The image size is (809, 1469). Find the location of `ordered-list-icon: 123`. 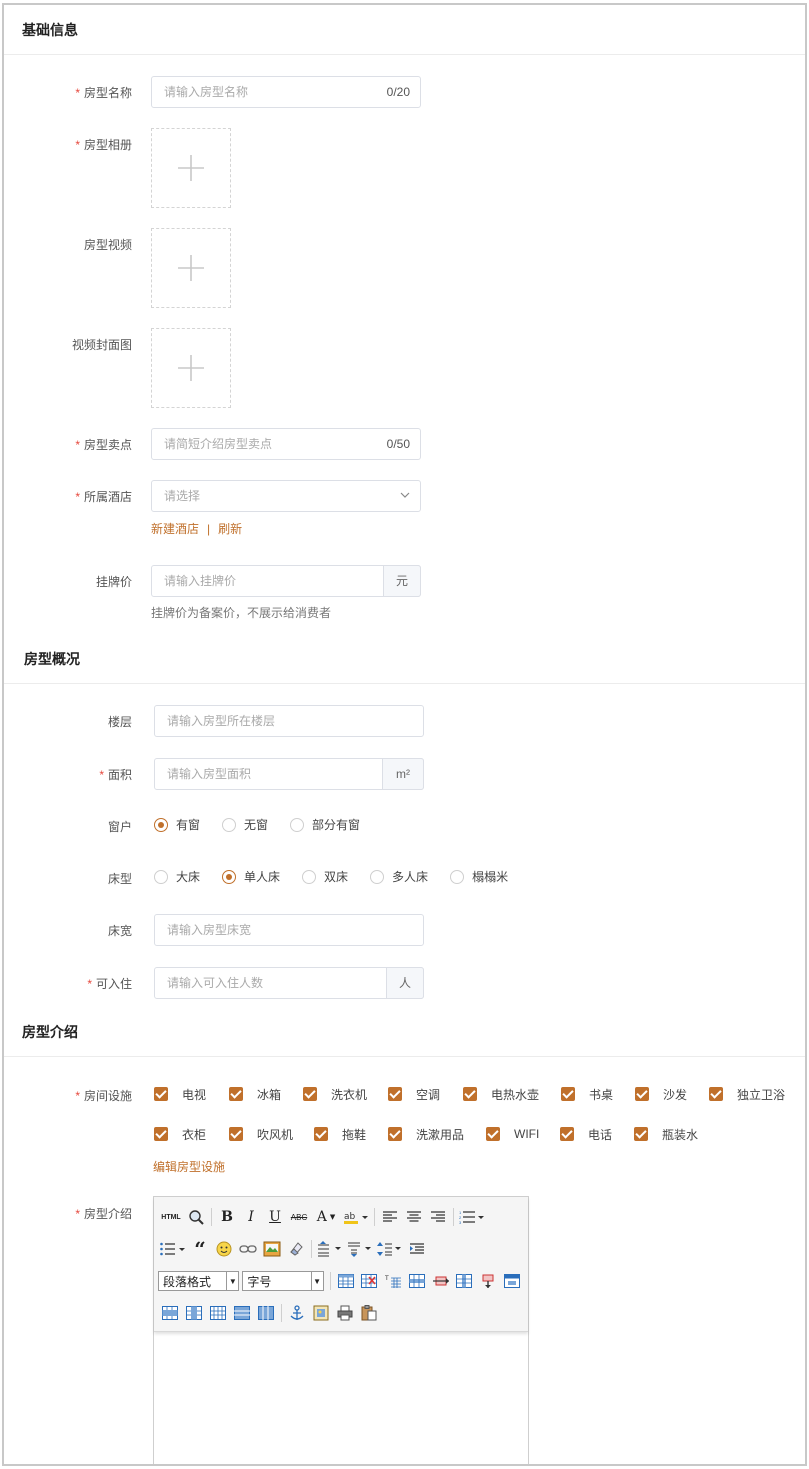

ordered-list-icon: 123 is located at coordinates (472, 1217).